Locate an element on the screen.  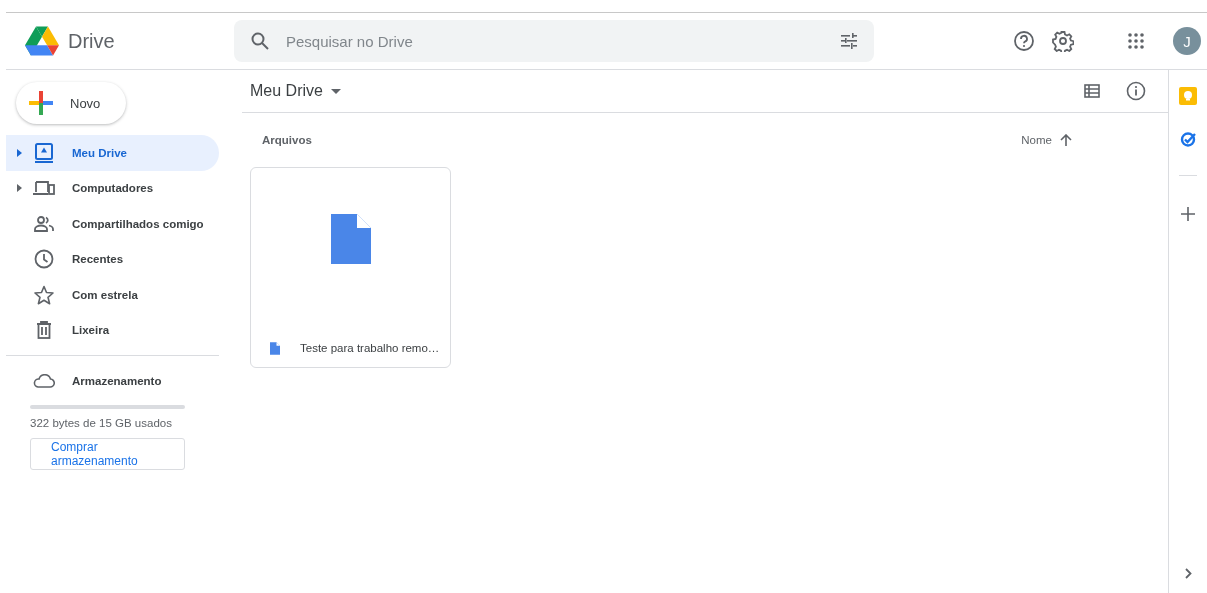
plus-icon is located at coordinates (41, 103).